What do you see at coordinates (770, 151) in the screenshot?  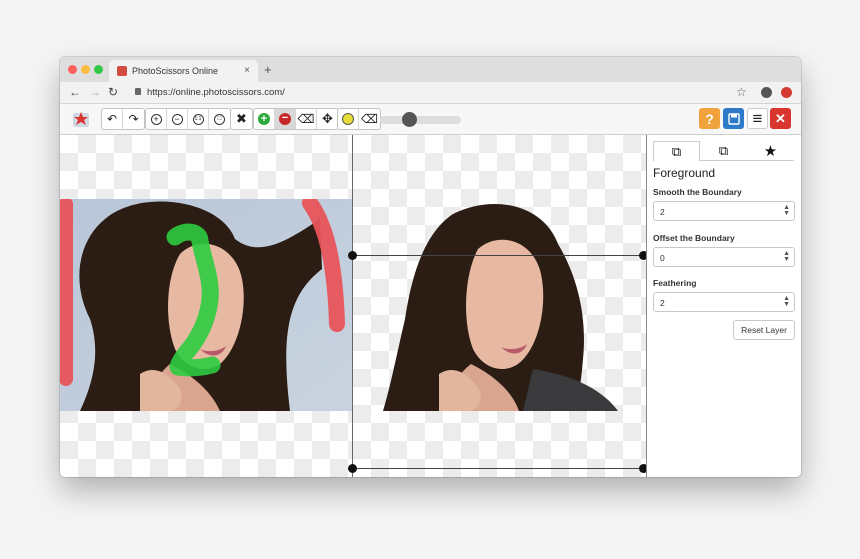 I see `tab-favorites: ★` at bounding box center [770, 151].